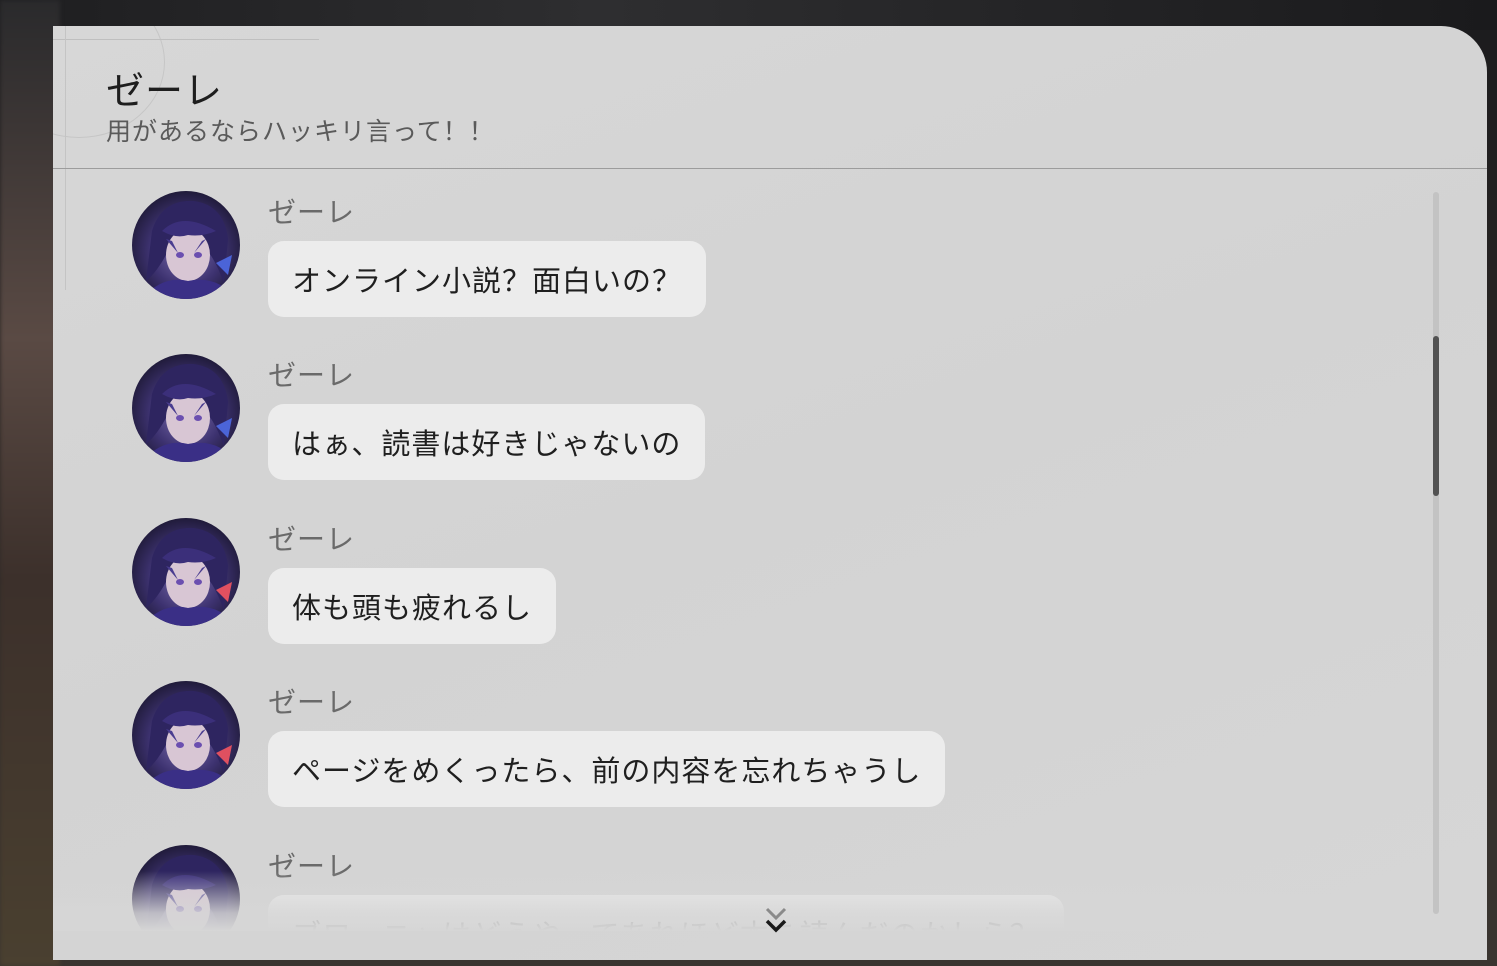 Image resolution: width=1497 pixels, height=966 pixels. Describe the element at coordinates (412, 606) in the screenshot. I see `message-bubble: 体も頭も疲れるし` at that location.